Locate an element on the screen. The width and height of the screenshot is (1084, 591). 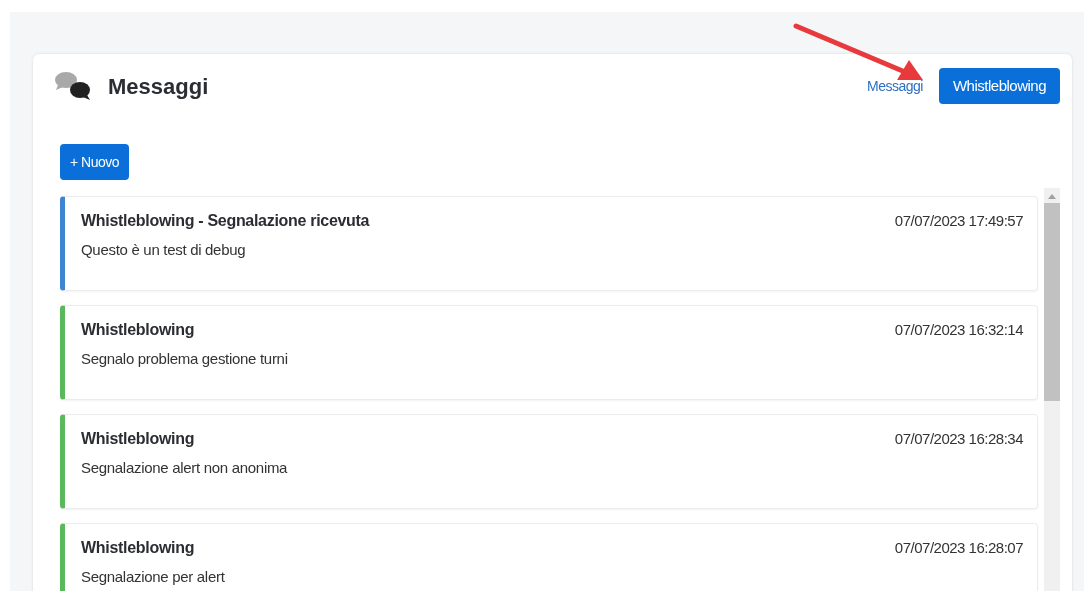
message-text: Segnalazione alert non anonima is located at coordinates (184, 468).